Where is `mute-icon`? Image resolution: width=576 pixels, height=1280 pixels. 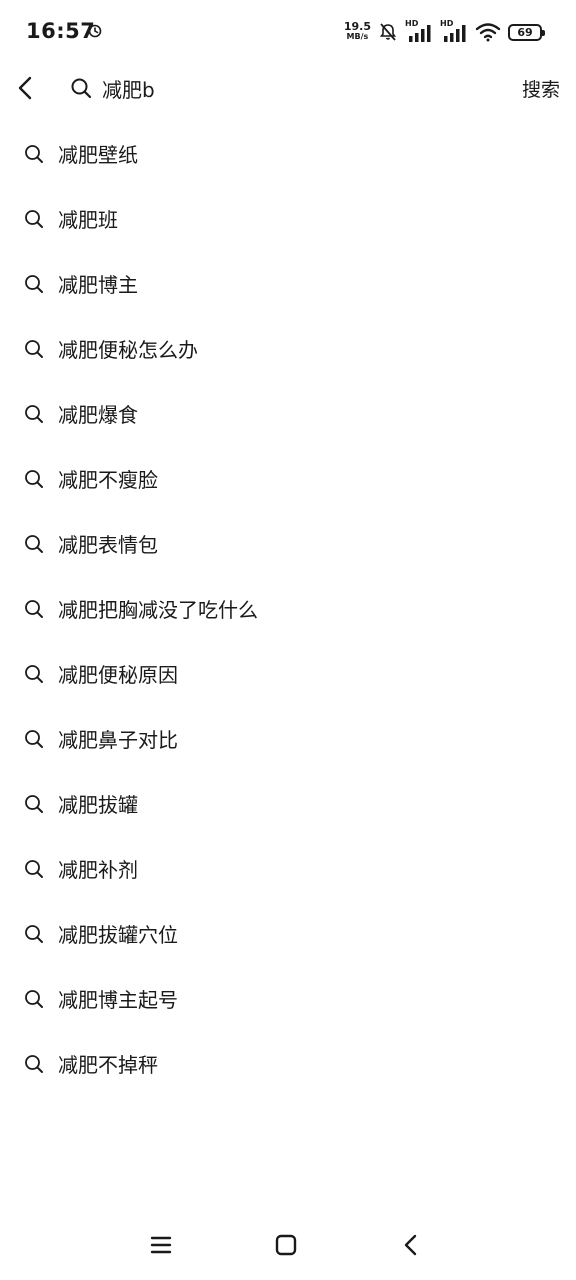 mute-icon is located at coordinates (388, 32).